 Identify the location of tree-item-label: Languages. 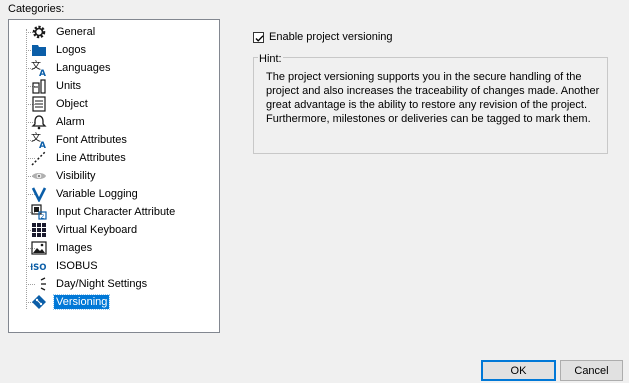
(83, 68).